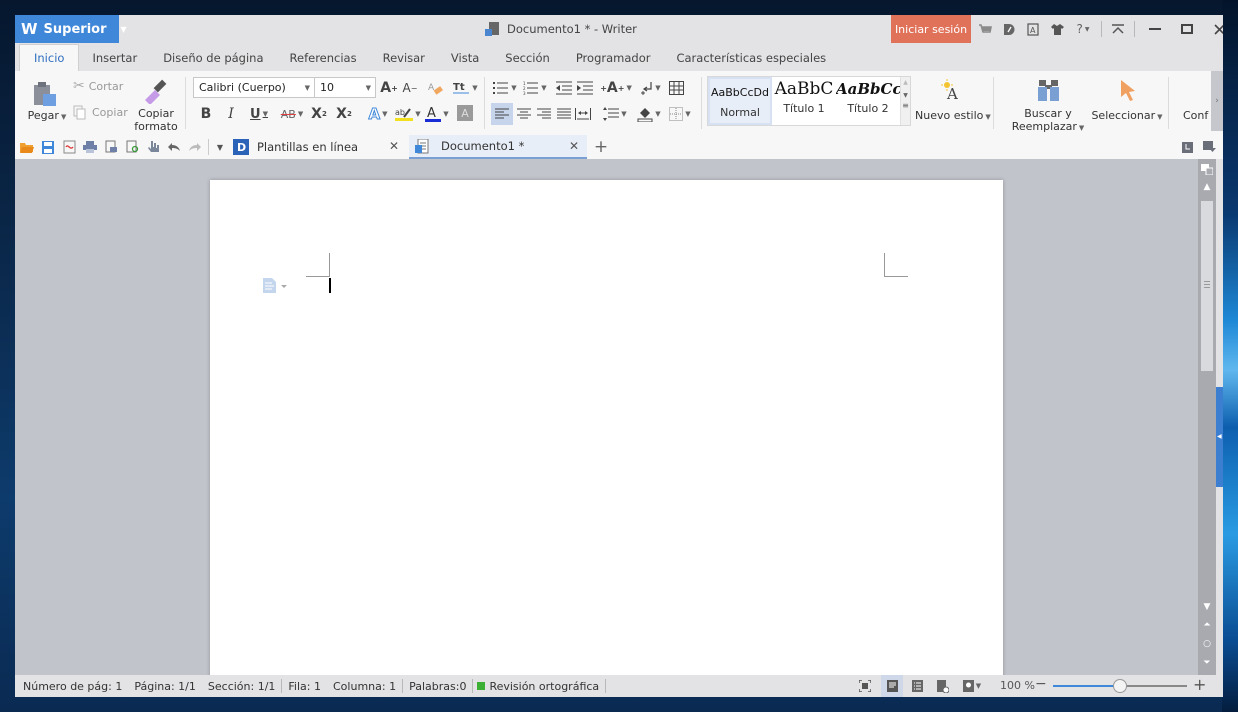  What do you see at coordinates (649, 114) in the screenshot?
I see `shading-icon: ▼` at bounding box center [649, 114].